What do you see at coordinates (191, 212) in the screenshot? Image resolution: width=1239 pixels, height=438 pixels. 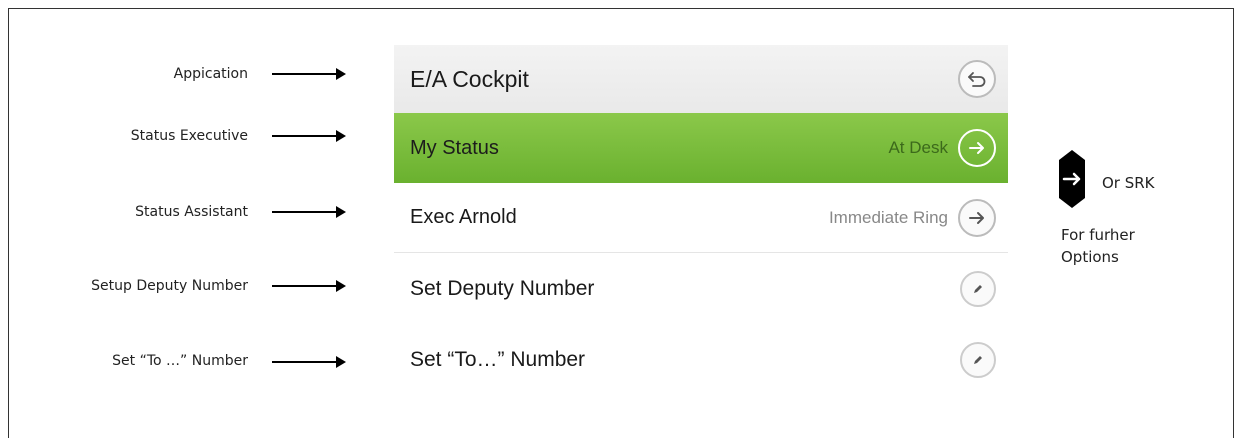 I see `callout-status-assistant-label: Status Assistant` at bounding box center [191, 212].